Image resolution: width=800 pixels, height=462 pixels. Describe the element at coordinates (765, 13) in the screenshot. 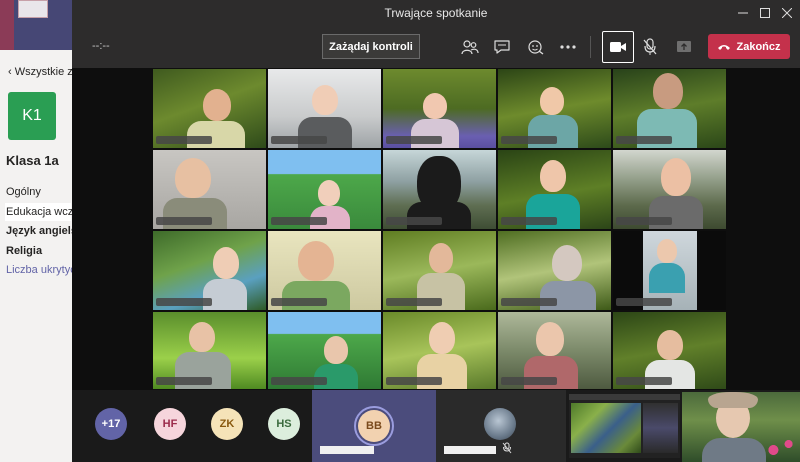

I see `maximize-icon` at that location.